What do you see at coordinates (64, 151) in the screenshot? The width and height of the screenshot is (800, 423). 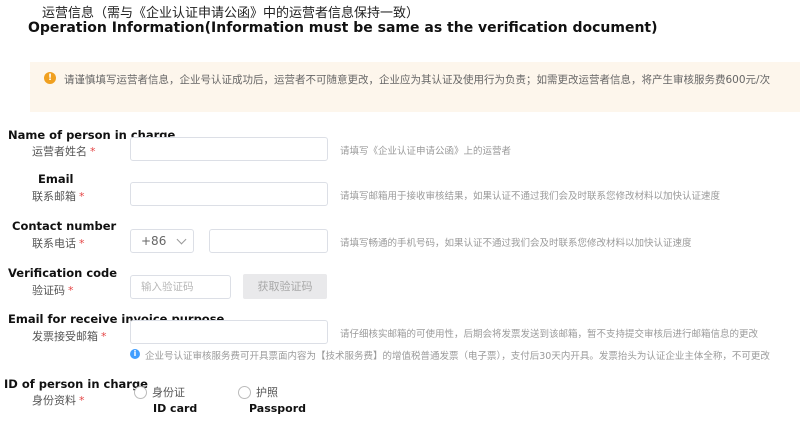 I see `name-label-cn: 运营者姓名 *` at bounding box center [64, 151].